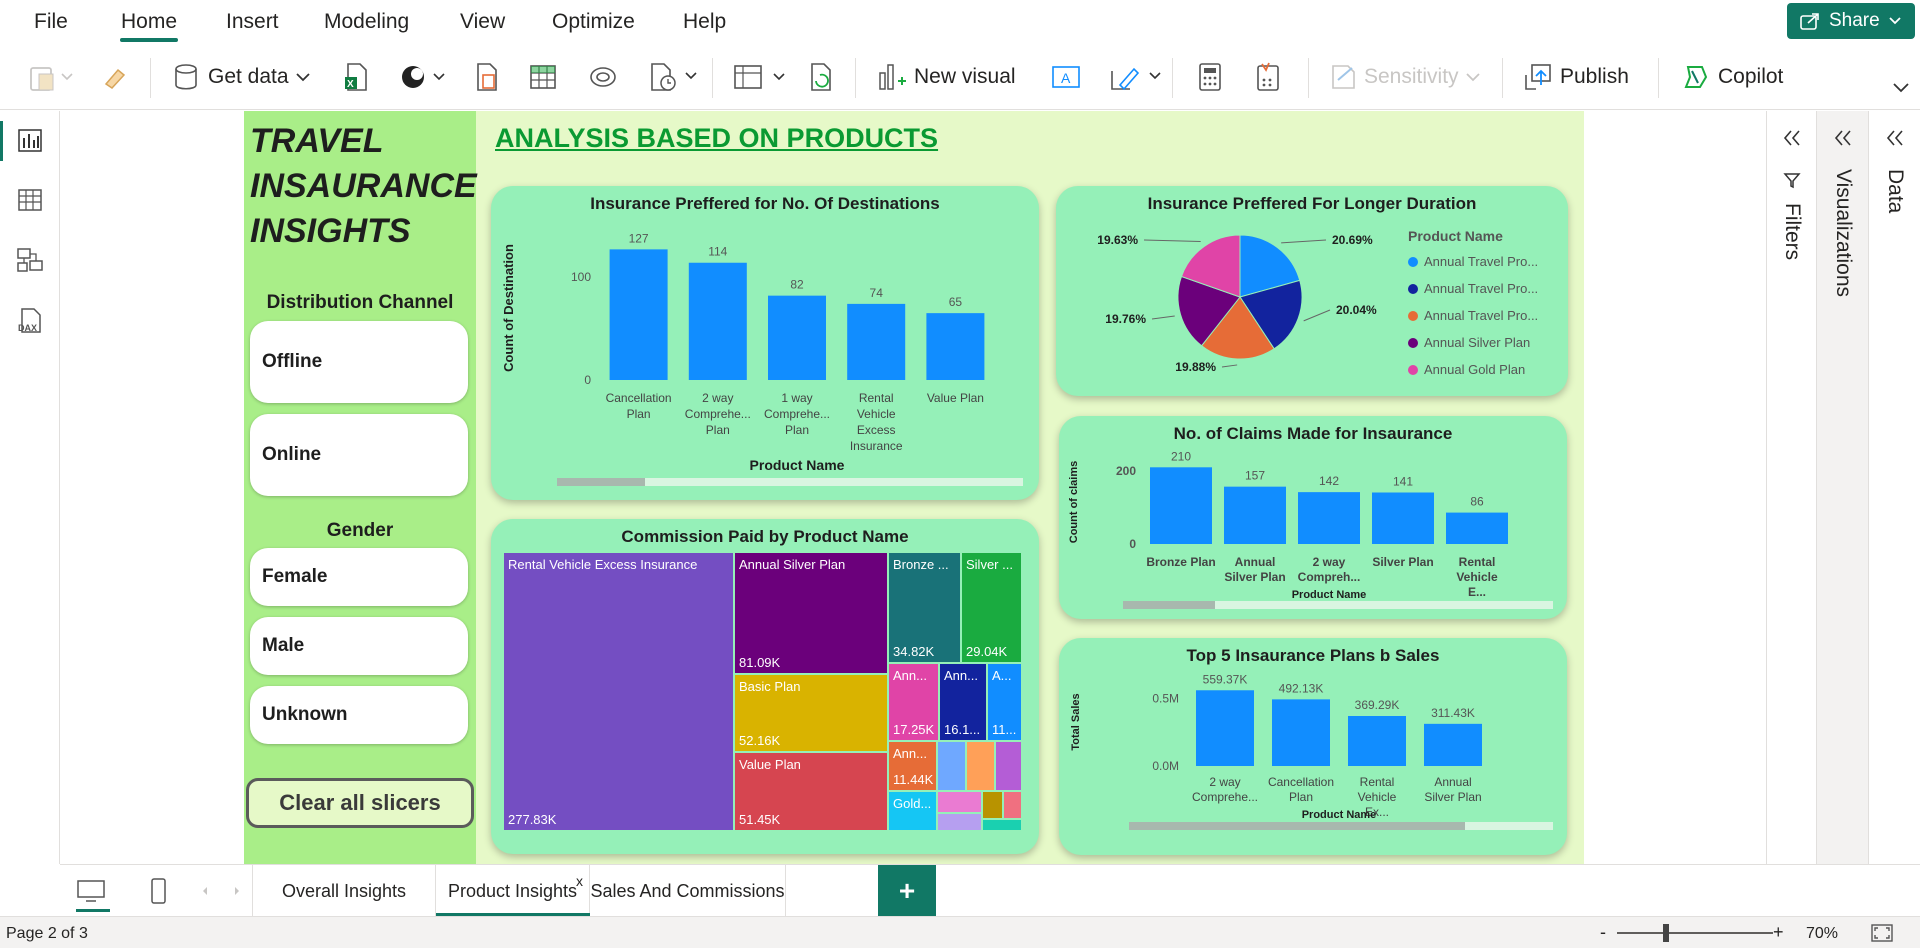  Describe the element at coordinates (359, 715) in the screenshot. I see `slicer-option-unknown: Unknown` at that location.